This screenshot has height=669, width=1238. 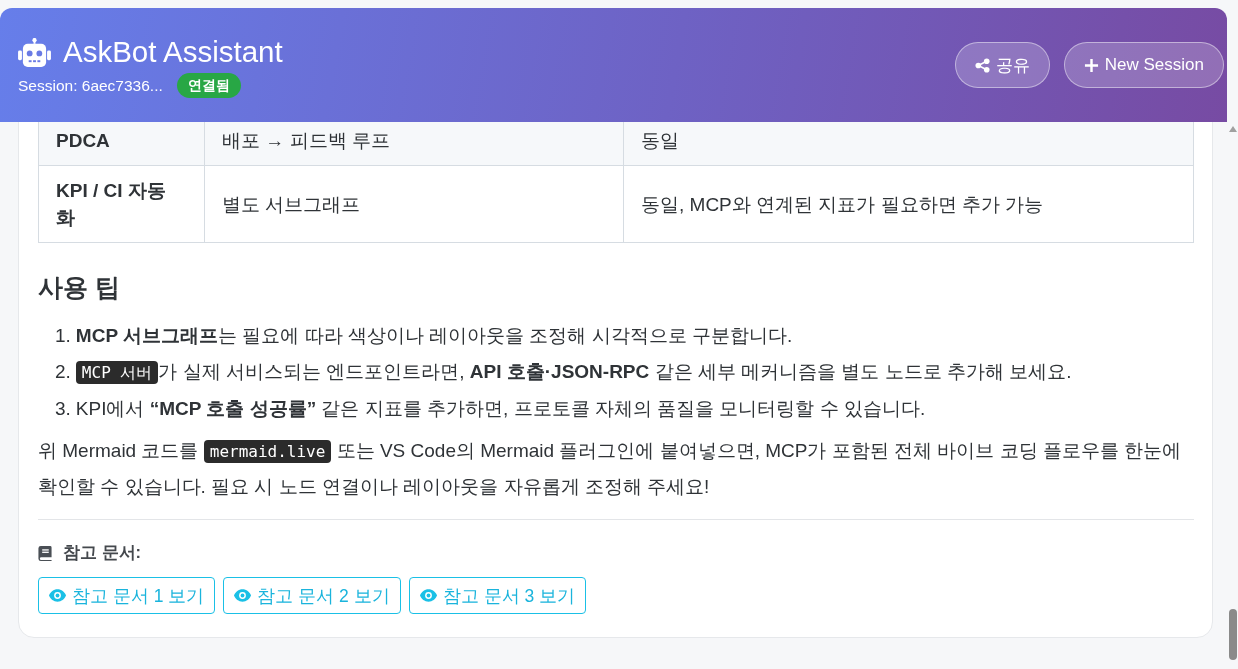 What do you see at coordinates (1091, 65) in the screenshot?
I see `plus-icon` at bounding box center [1091, 65].